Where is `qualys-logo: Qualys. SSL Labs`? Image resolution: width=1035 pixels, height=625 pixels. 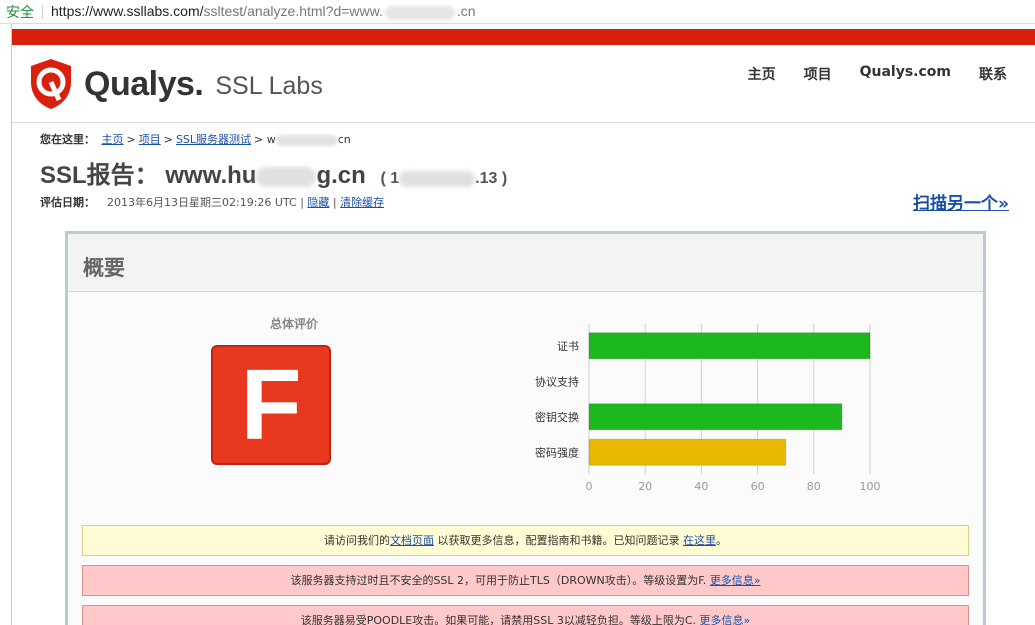 qualys-logo: Qualys. SSL Labs is located at coordinates (175, 84).